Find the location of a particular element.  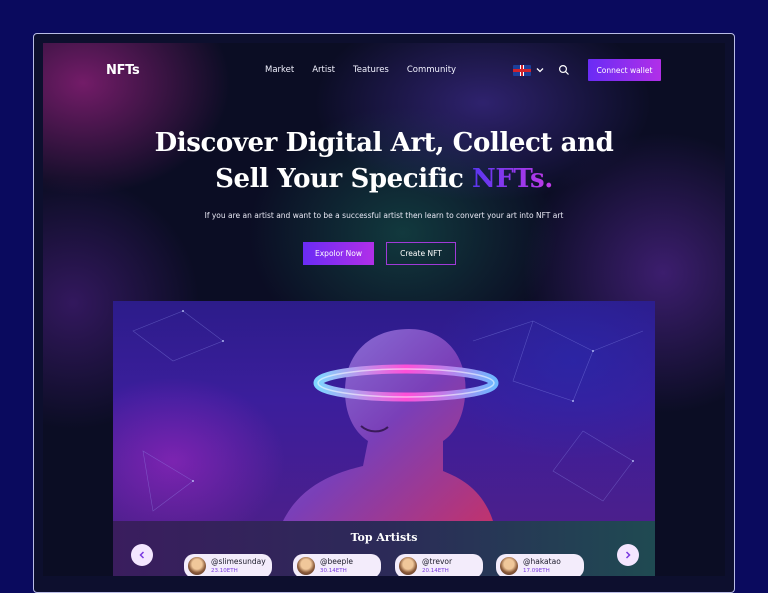

prev-arrow-button is located at coordinates (142, 555).